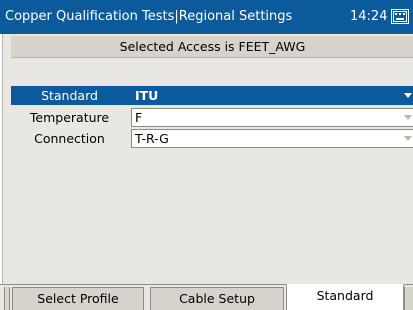 The image size is (413, 310). Describe the element at coordinates (7, 298) in the screenshot. I see `tab-edge-left` at that location.